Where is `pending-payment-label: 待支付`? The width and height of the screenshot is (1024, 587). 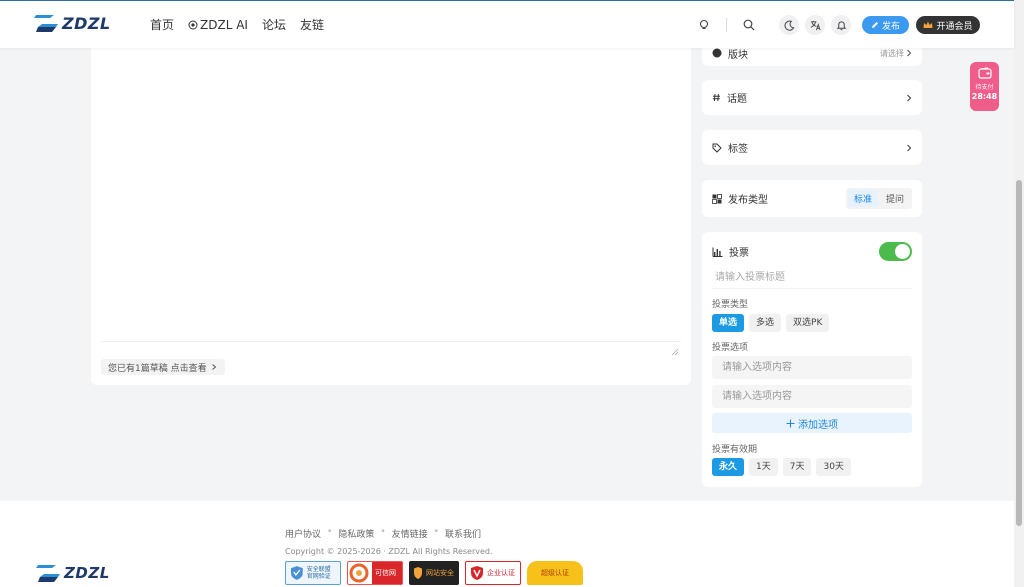
pending-payment-label: 待支付 is located at coordinates (984, 87).